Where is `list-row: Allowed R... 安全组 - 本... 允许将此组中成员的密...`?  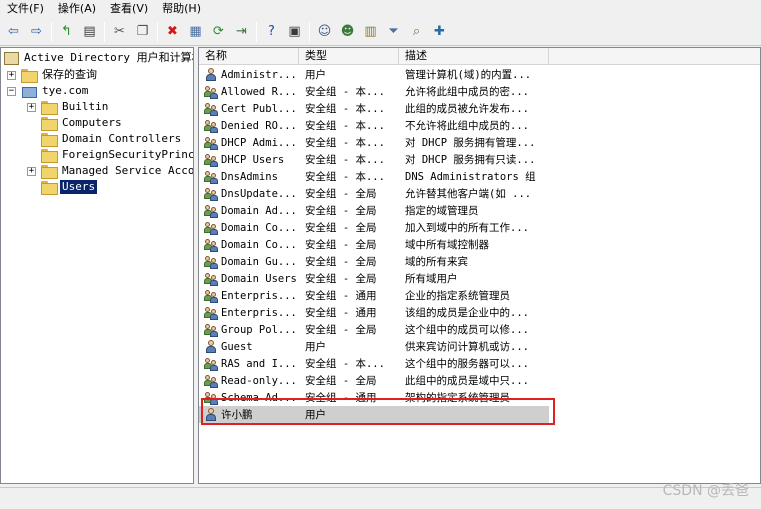
list-row: Allowed R... 安全组 - 本... 允许将此组中成员的密... is located at coordinates (479, 91).